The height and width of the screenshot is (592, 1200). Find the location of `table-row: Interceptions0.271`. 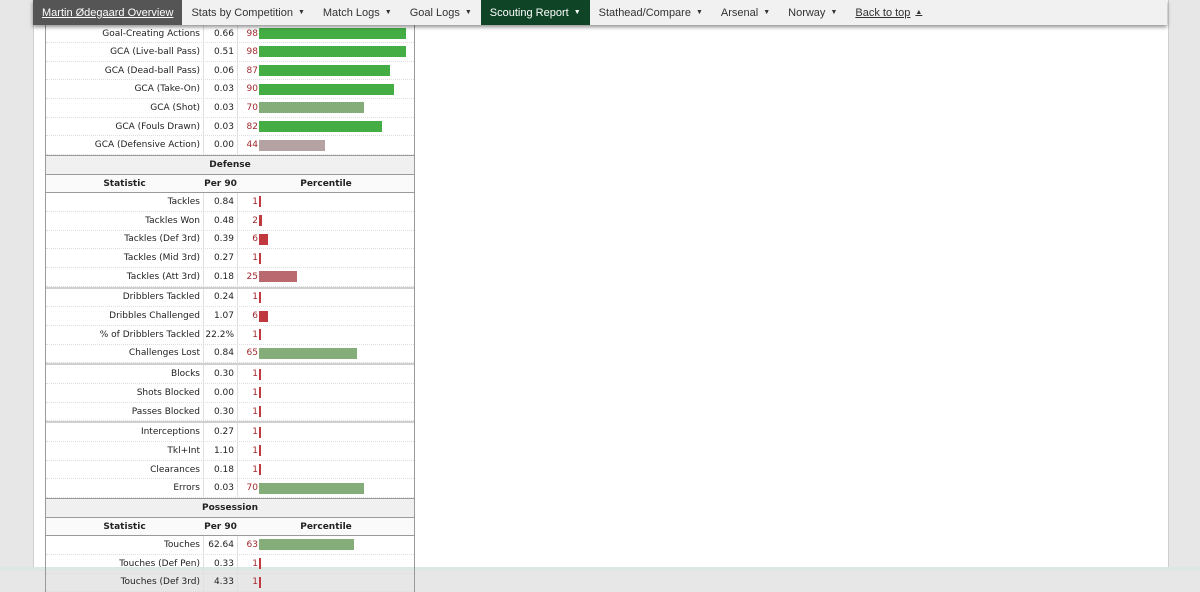

table-row: Interceptions0.271 is located at coordinates (230, 431).